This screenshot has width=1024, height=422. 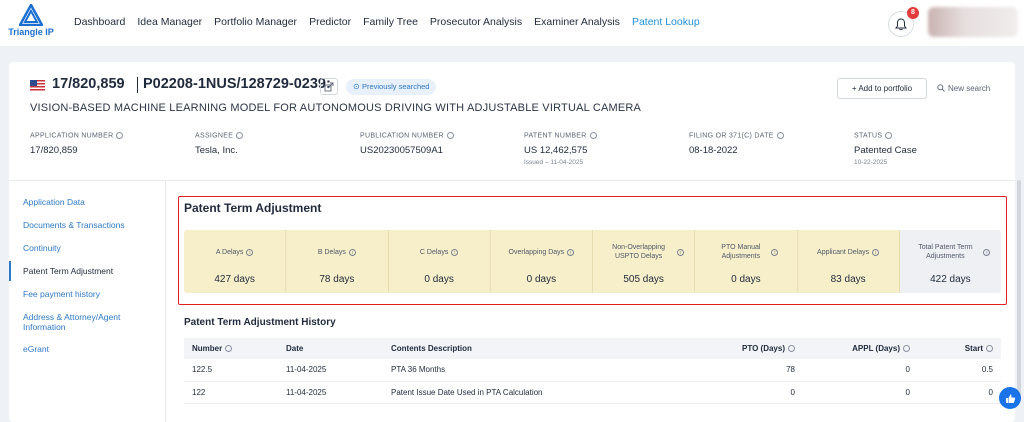 What do you see at coordinates (99, 22) in the screenshot?
I see `nav-dashboard: Dashboard` at bounding box center [99, 22].